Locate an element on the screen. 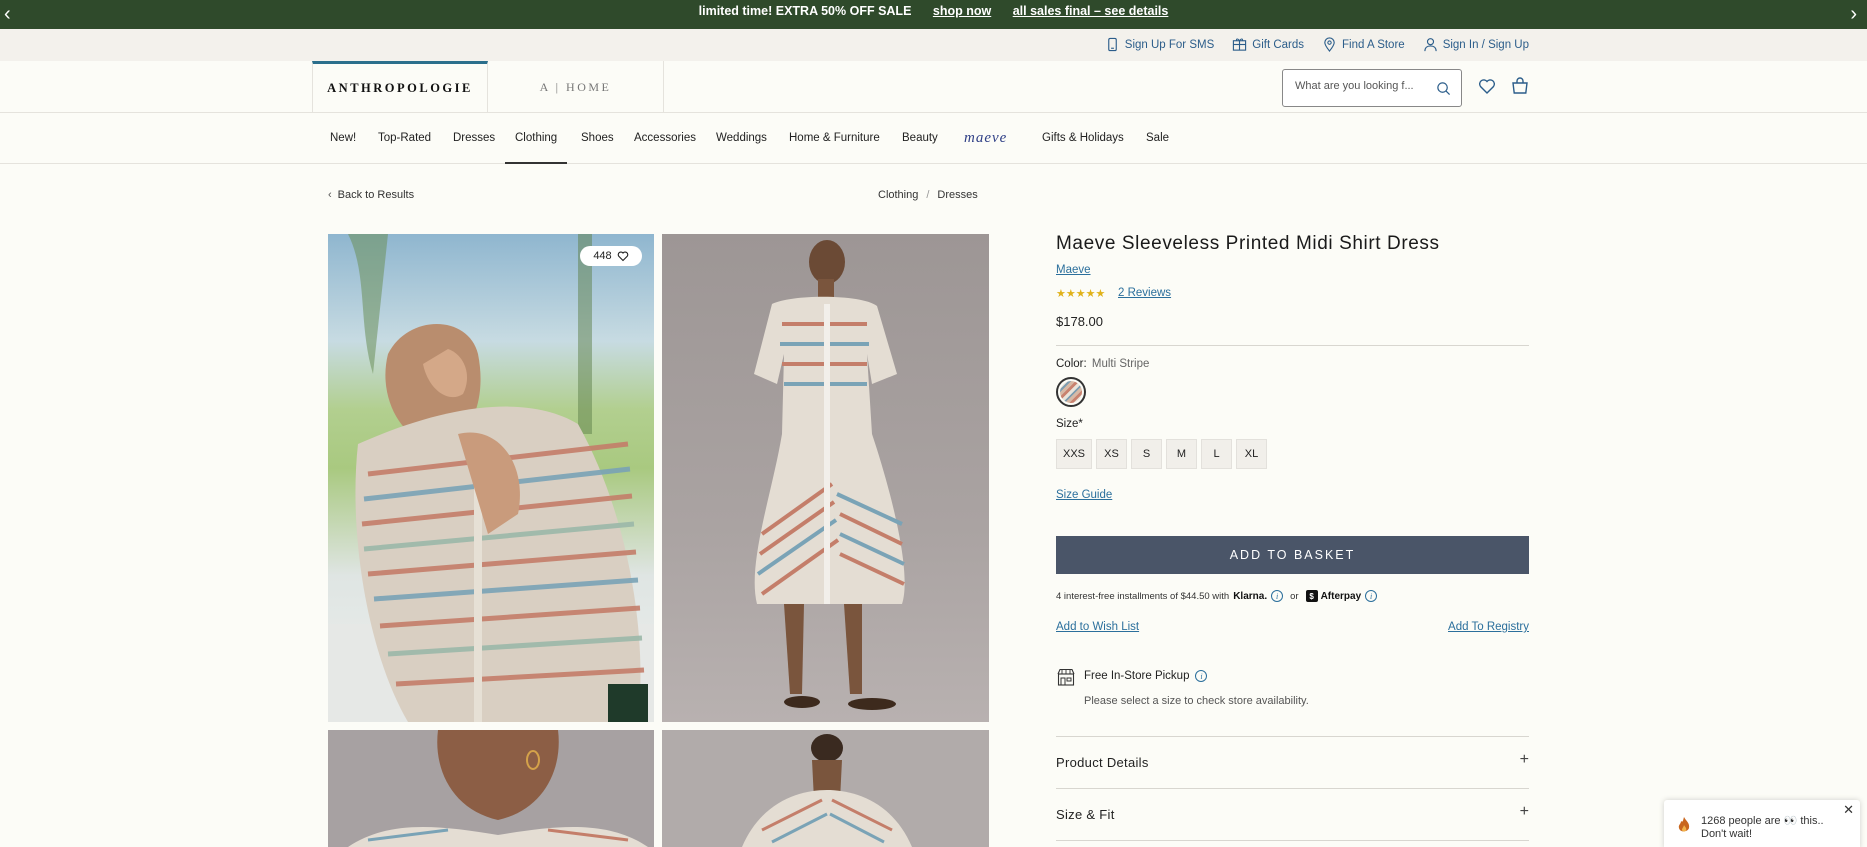 The width and height of the screenshot is (1867, 847). nav-maeve-logo: maeve is located at coordinates (985, 138).